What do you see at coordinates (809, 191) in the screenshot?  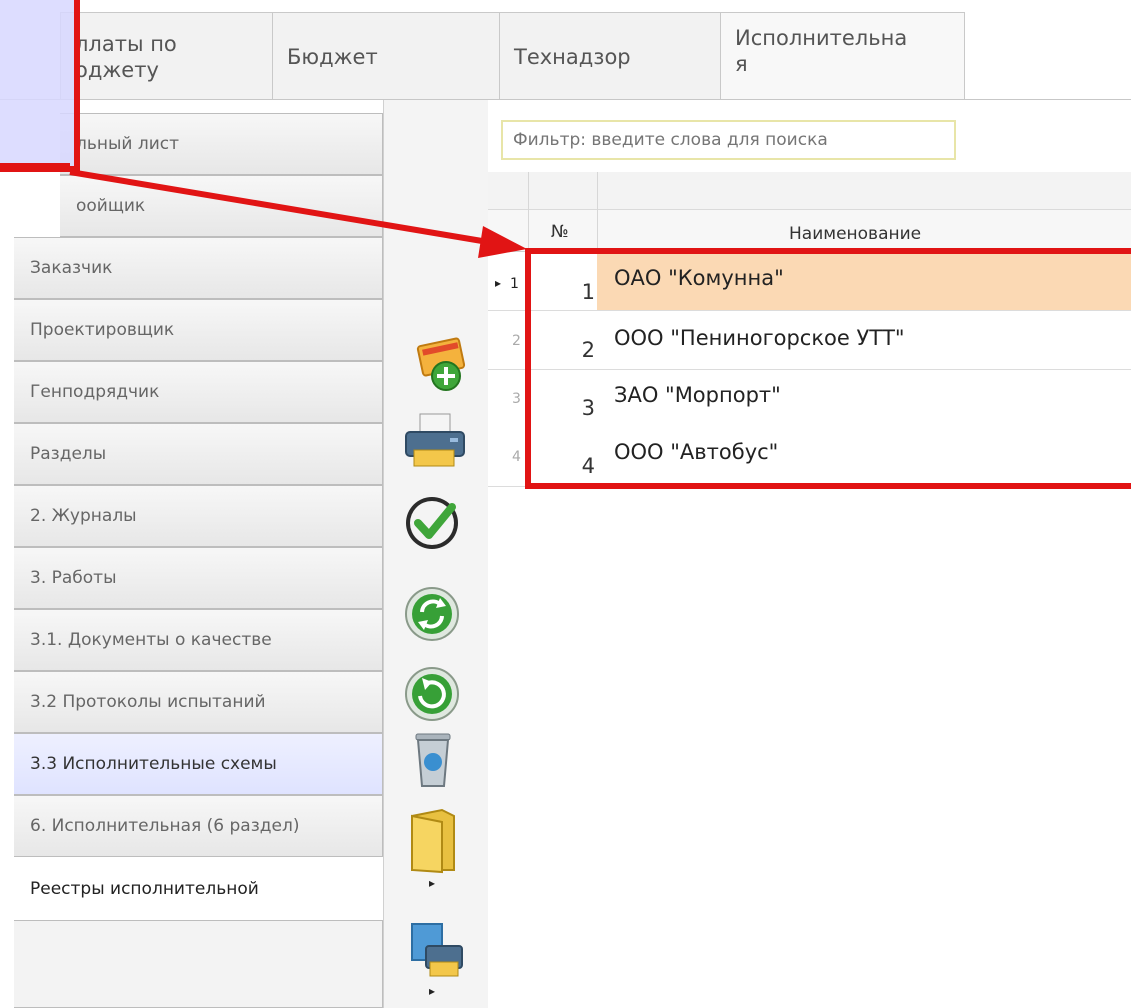 I see `grid-group-header` at bounding box center [809, 191].